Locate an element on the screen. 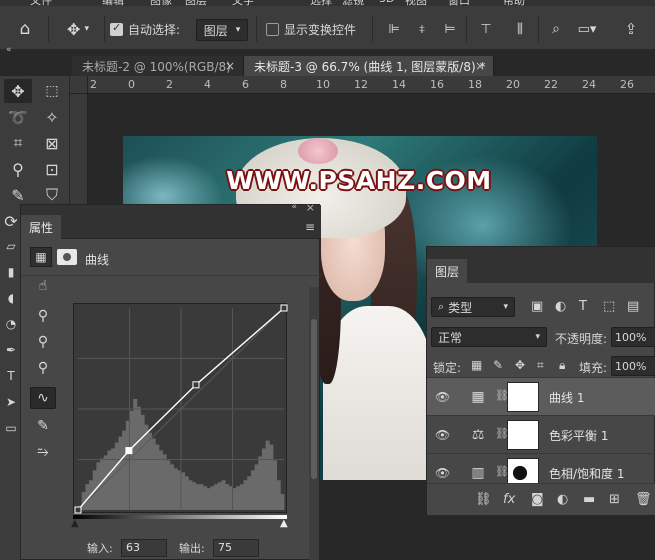 The image size is (655, 560). smooth-curve-icon: ⥲ is located at coordinates (43, 452).